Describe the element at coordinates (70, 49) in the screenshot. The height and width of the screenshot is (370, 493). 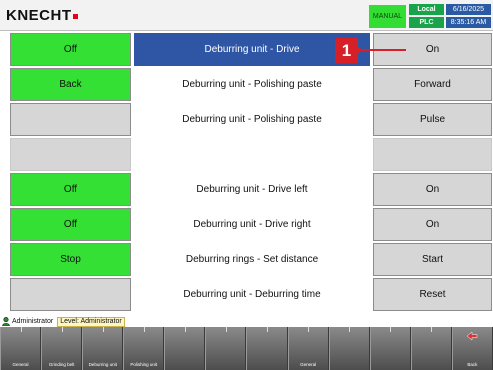
I see `drive-off-button: Off` at that location.